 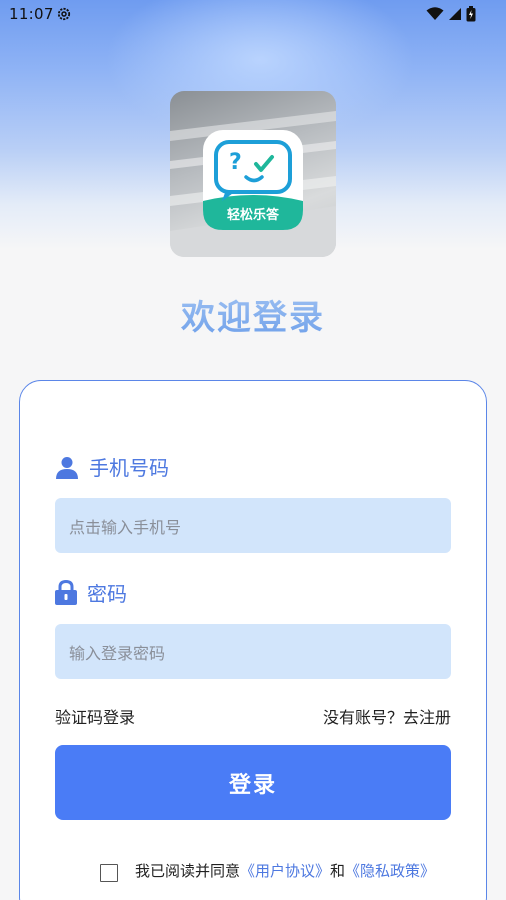 I want to click on welcome-title: 欢迎登录, so click(x=253, y=314).